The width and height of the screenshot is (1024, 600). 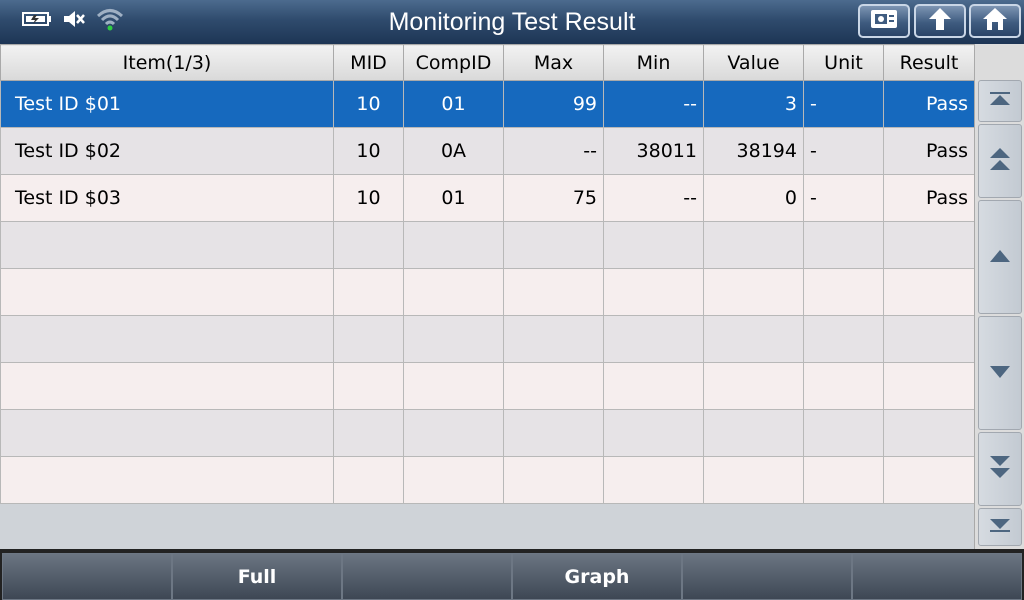 I want to click on home-button, so click(x=995, y=21).